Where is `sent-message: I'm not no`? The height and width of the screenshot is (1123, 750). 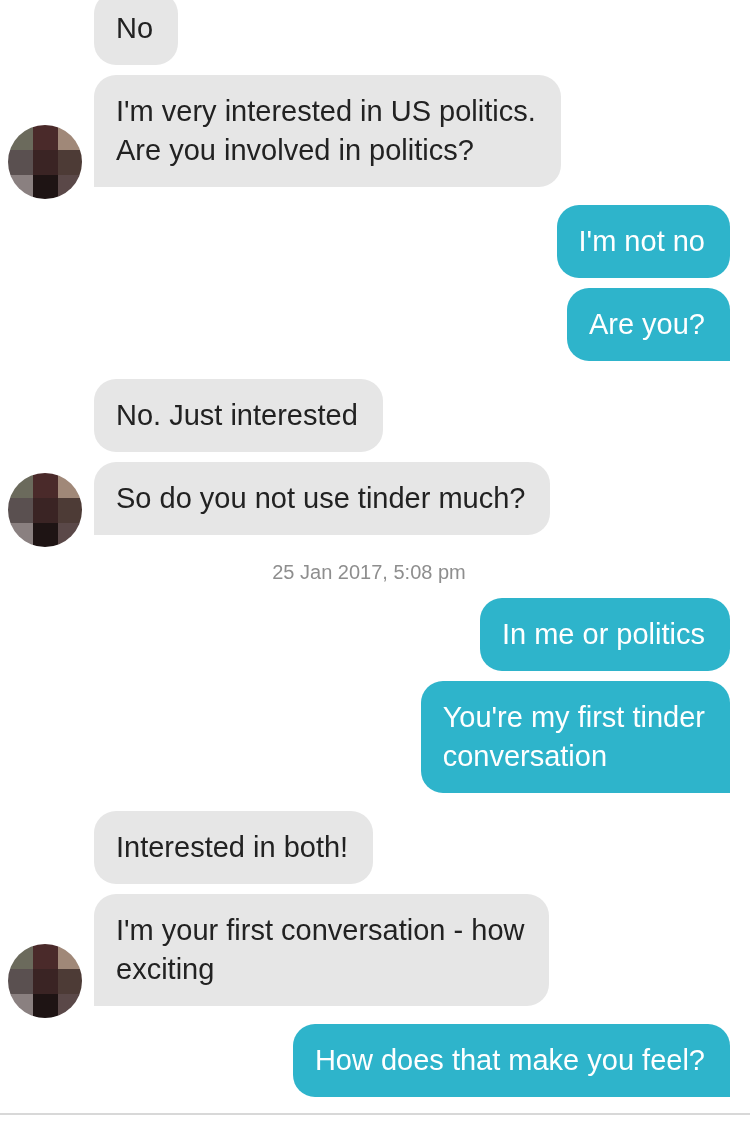
sent-message: I'm not no is located at coordinates (643, 241).